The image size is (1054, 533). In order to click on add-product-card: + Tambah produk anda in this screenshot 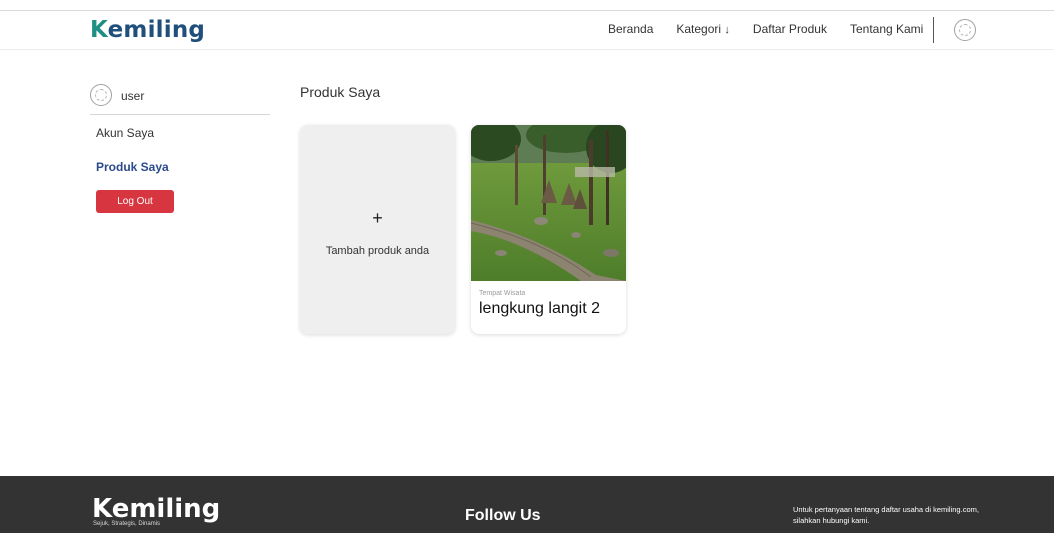, I will do `click(377, 229)`.